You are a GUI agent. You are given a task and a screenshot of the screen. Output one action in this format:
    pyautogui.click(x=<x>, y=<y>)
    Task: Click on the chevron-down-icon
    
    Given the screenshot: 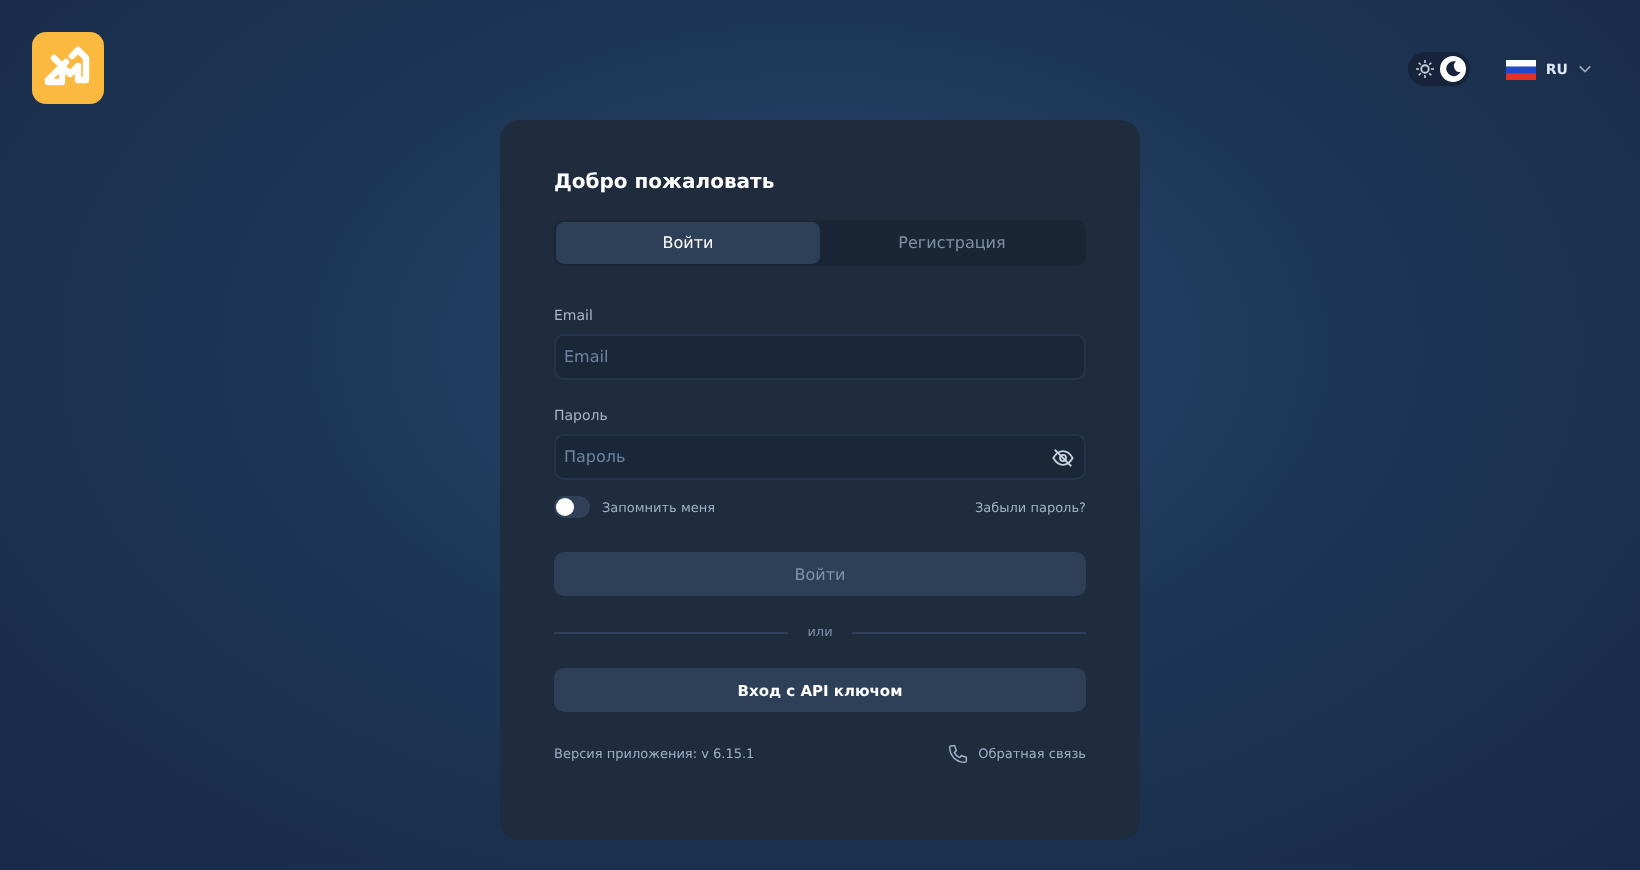 What is the action you would take?
    pyautogui.click(x=1585, y=69)
    